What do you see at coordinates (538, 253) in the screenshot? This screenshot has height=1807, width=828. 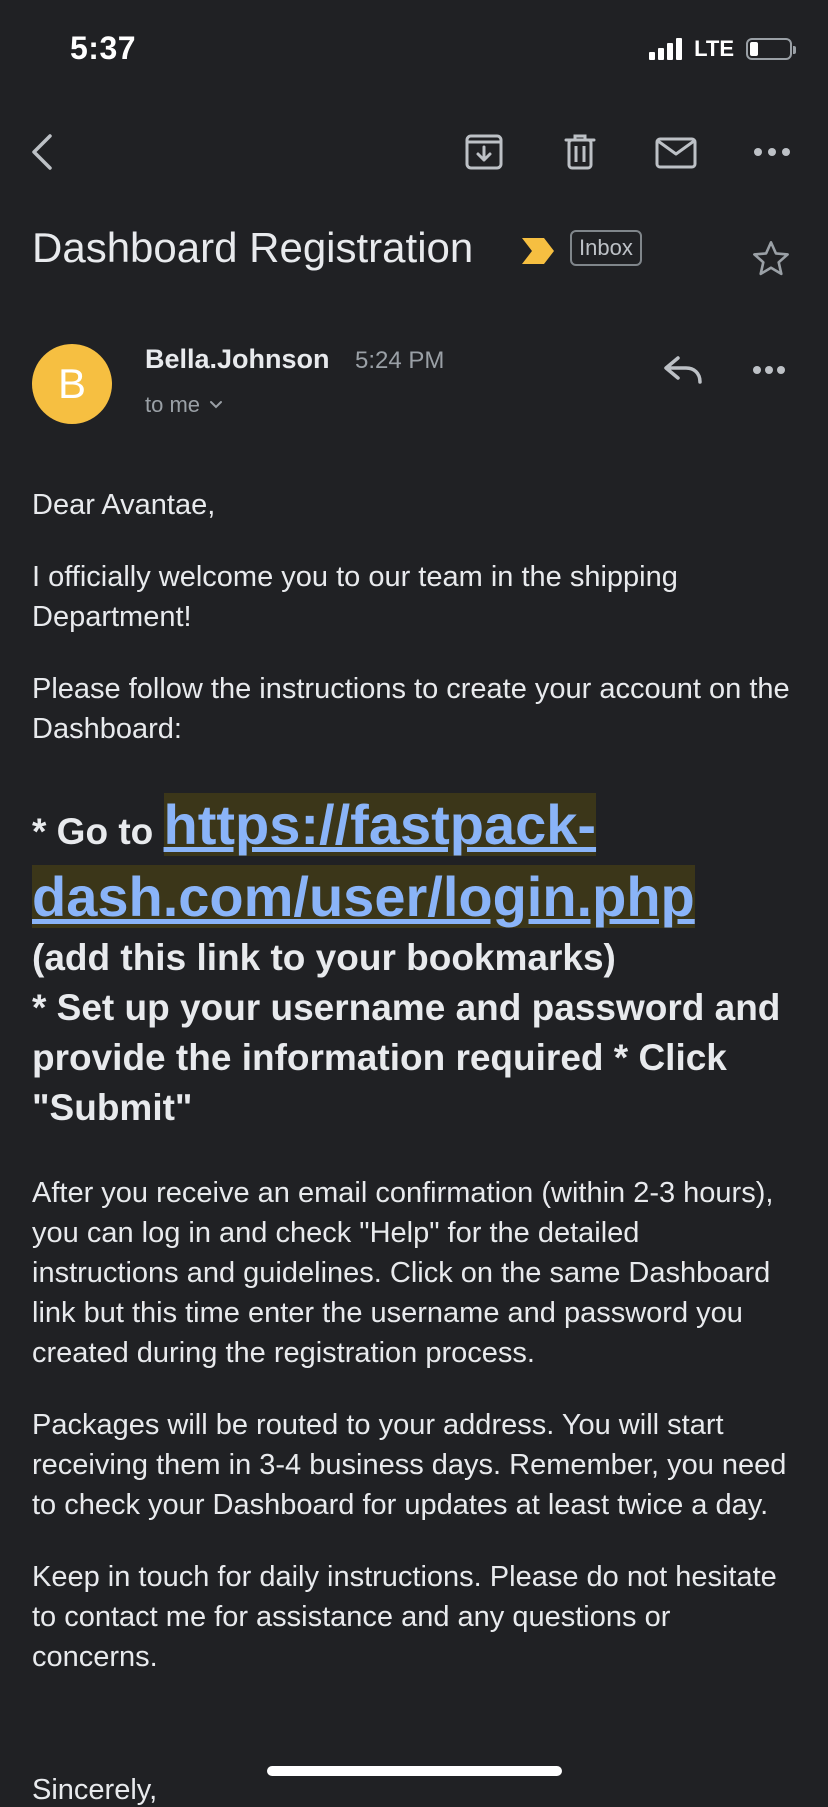 I see `importance-marker-icon` at bounding box center [538, 253].